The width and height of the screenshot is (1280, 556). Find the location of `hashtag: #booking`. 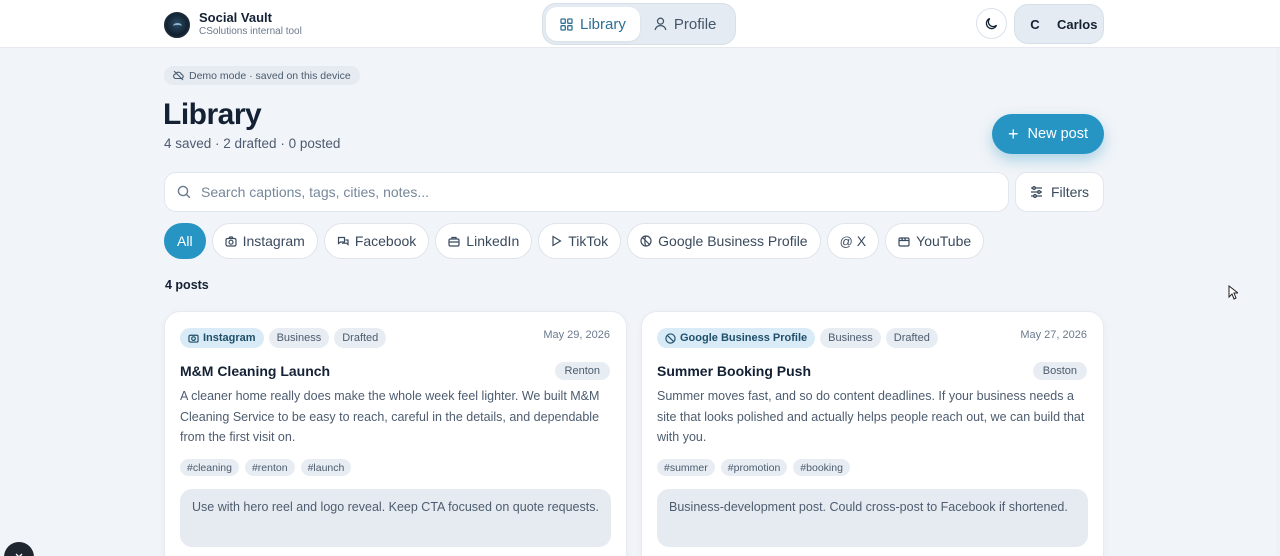

hashtag: #booking is located at coordinates (821, 467).